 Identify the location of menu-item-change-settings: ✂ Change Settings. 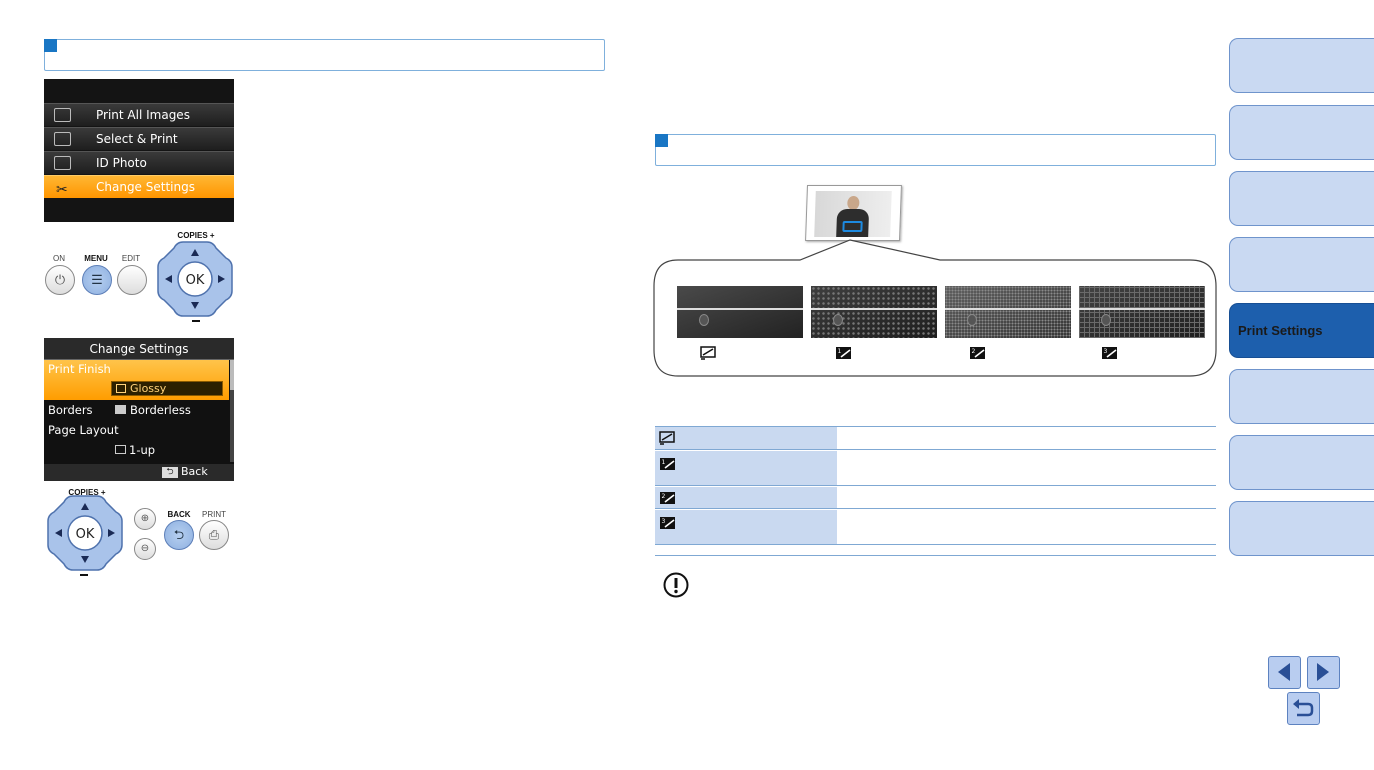
(139, 186).